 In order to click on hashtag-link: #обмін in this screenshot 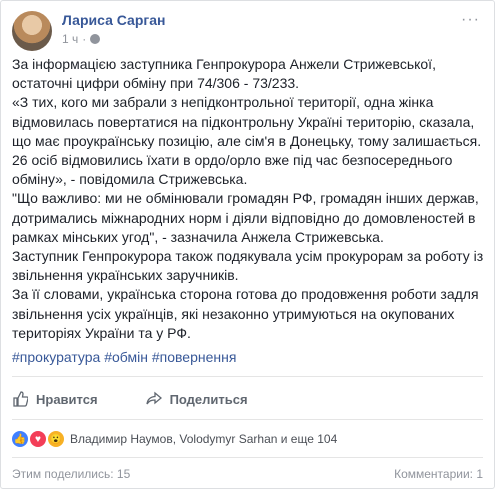, I will do `click(126, 357)`.